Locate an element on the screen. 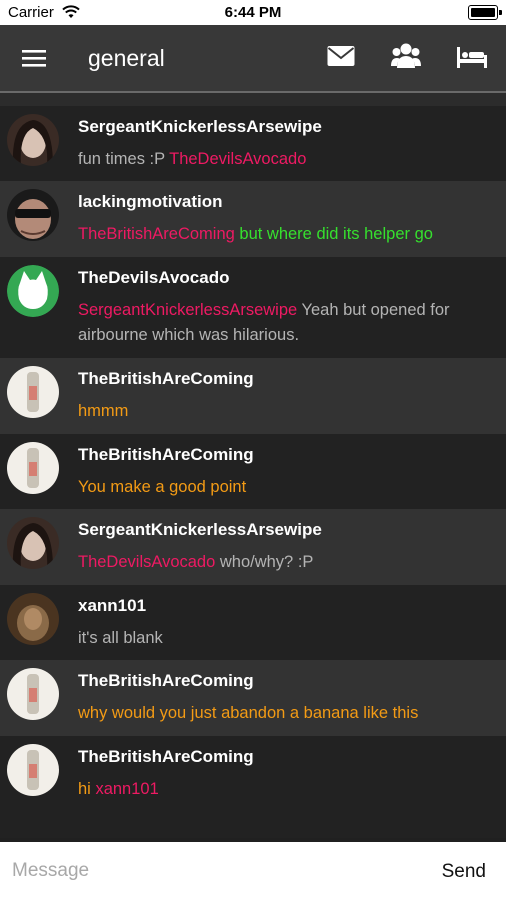  message-item: TheBritishAreComing hi xann101 is located at coordinates (253, 787).